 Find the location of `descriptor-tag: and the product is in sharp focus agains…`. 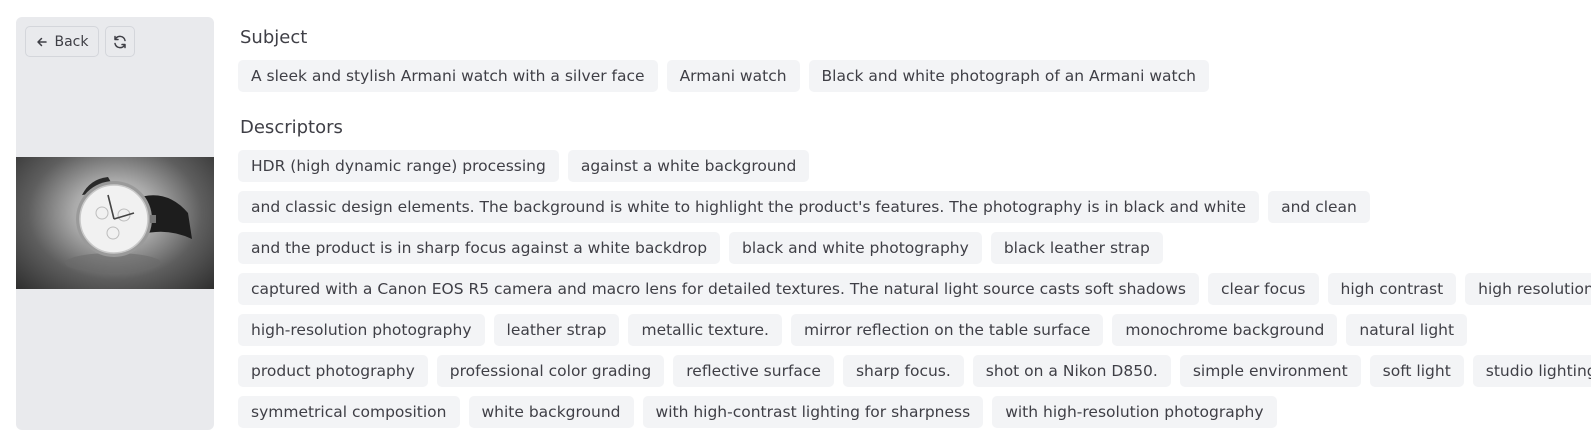

descriptor-tag: and the product is in sharp focus agains… is located at coordinates (479, 248).